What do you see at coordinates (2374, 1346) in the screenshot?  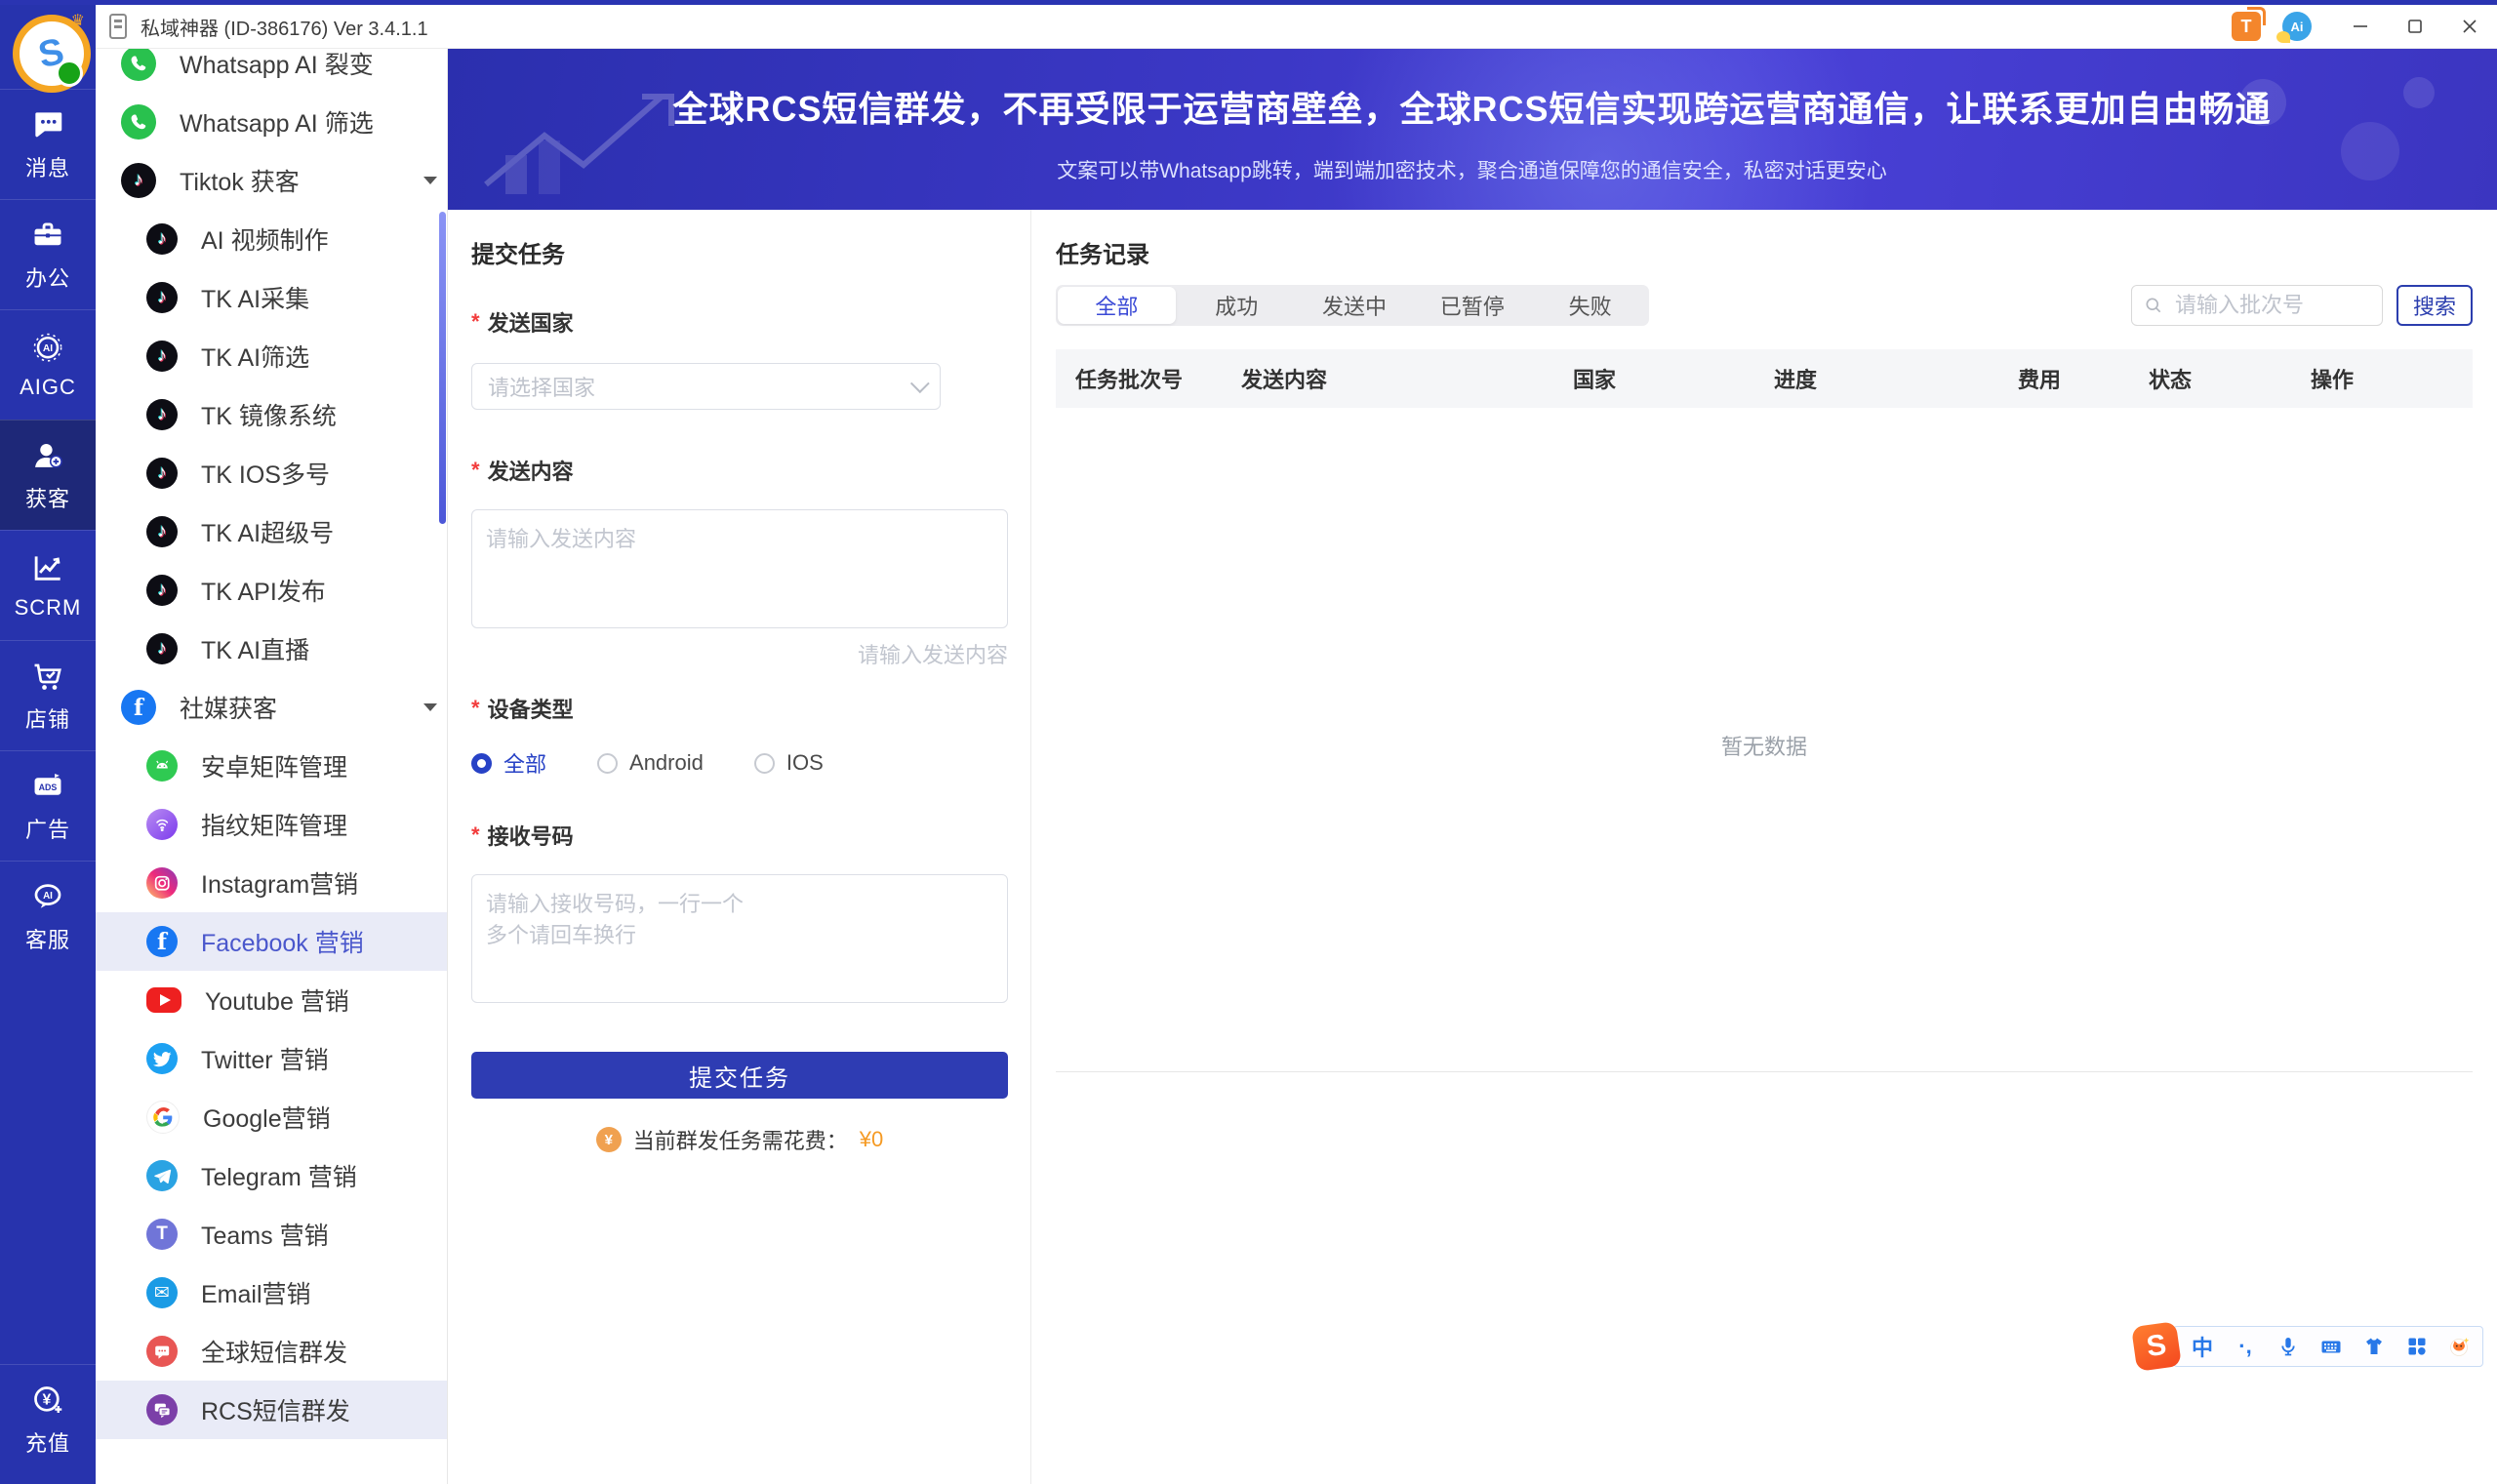 I see `skin-icon` at bounding box center [2374, 1346].